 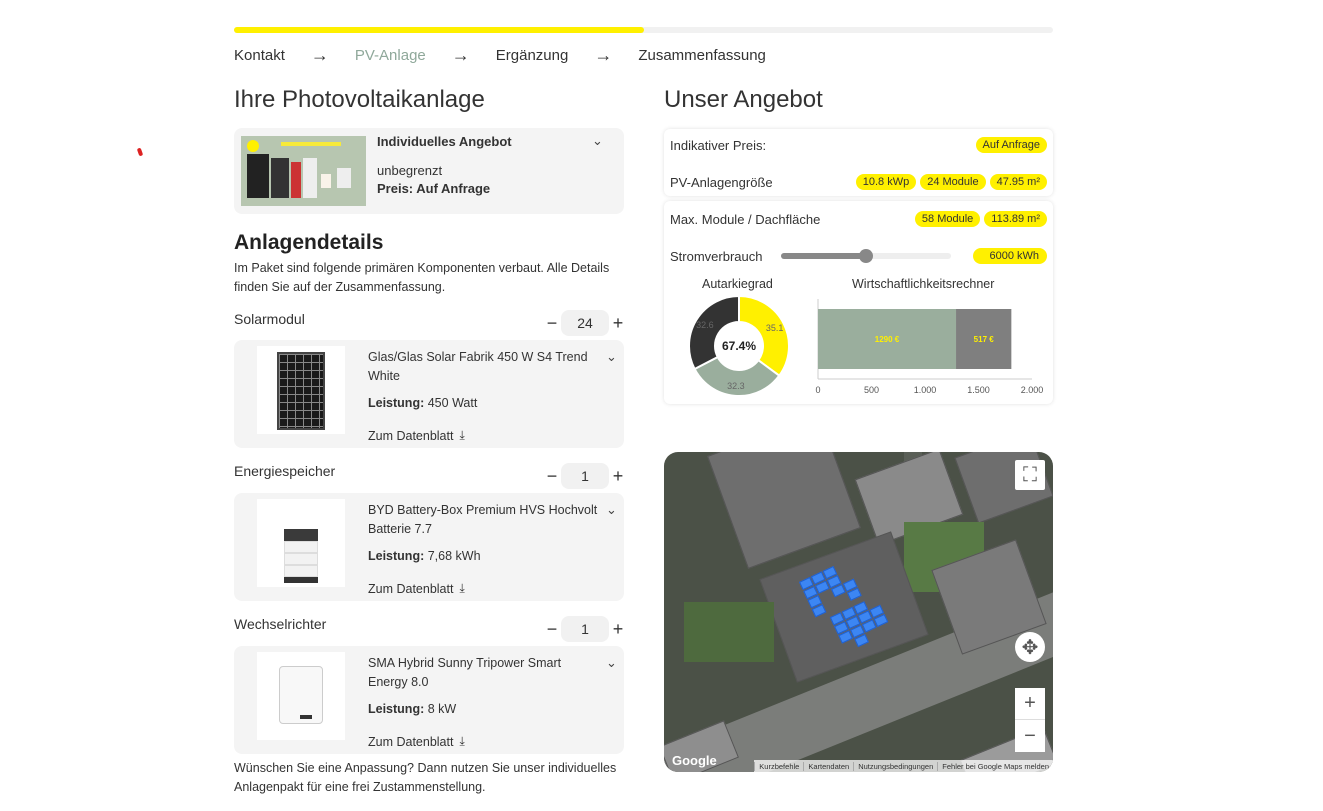 I want to click on package-image, so click(x=303, y=171).